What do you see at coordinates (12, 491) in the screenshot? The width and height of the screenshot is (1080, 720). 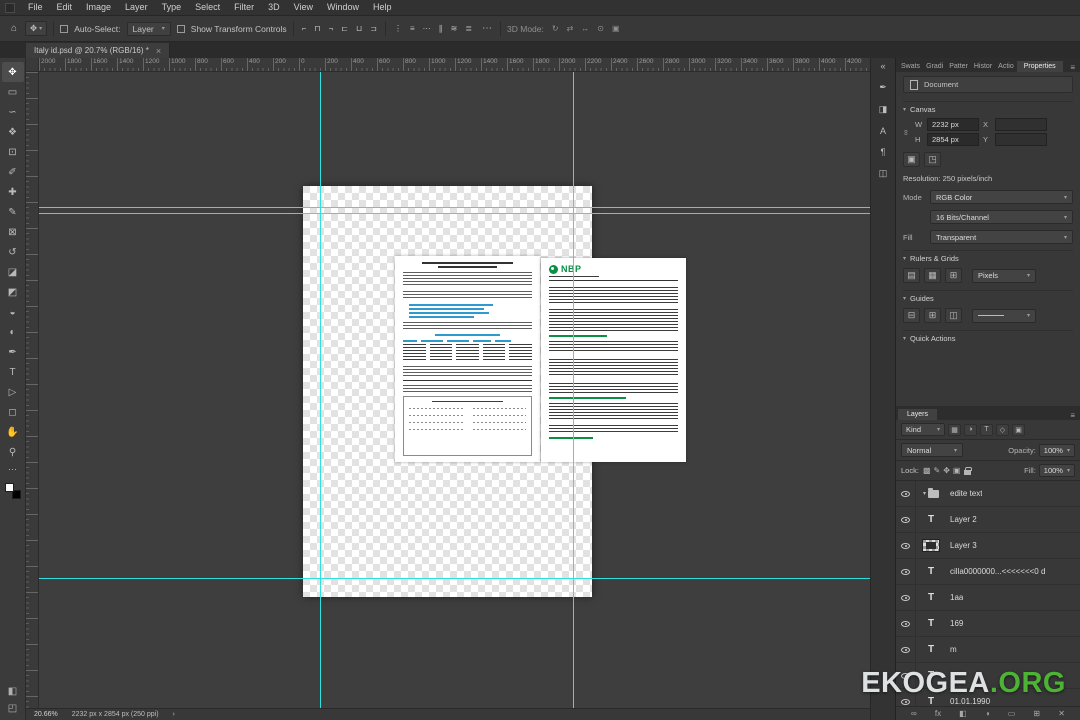 I see `color-swatches` at bounding box center [12, 491].